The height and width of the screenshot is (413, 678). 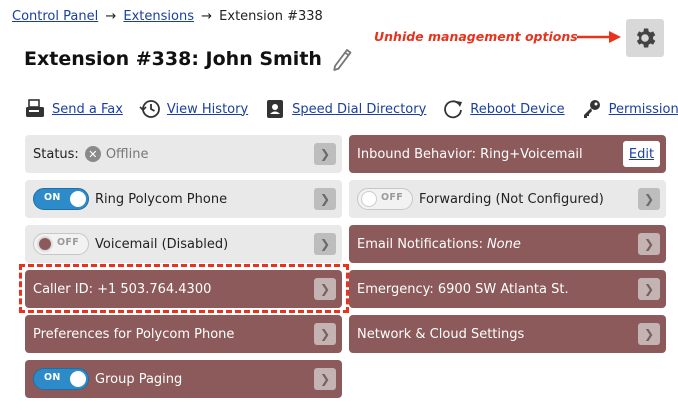 I want to click on view-history-action: View History, so click(x=193, y=109).